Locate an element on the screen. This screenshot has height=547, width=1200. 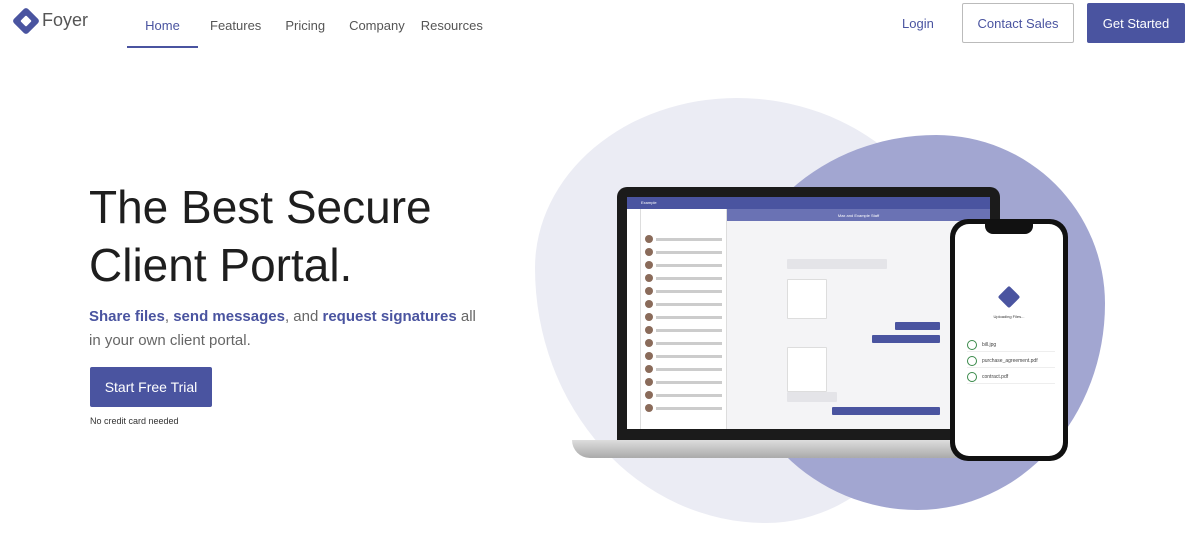
sub-bold-3: request signatures is located at coordinates (389, 316).